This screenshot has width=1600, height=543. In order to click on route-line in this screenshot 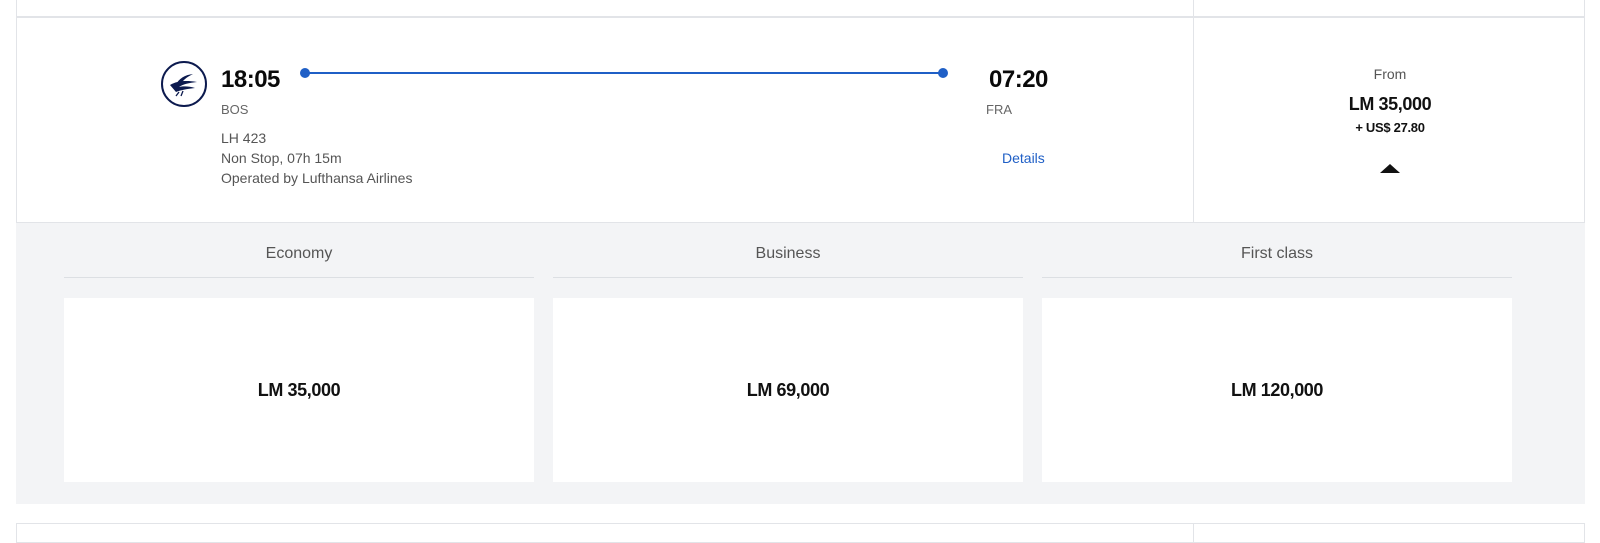, I will do `click(624, 73)`.